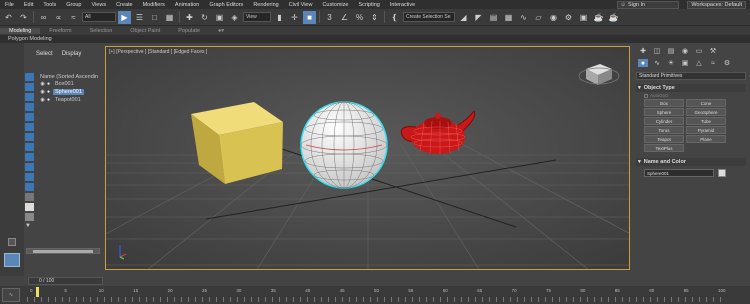 Image resolution: width=750 pixels, height=304 pixels. Describe the element at coordinates (671, 63) in the screenshot. I see `lights-icon: ☀` at that location.